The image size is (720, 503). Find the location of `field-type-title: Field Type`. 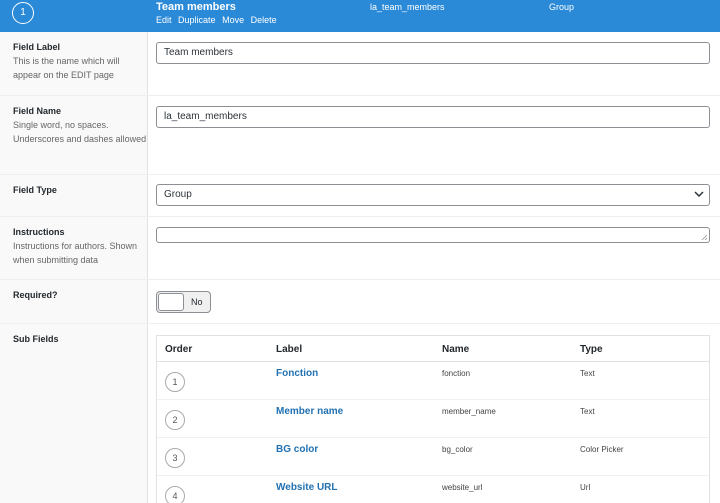

field-type-title: Field Type is located at coordinates (35, 190).